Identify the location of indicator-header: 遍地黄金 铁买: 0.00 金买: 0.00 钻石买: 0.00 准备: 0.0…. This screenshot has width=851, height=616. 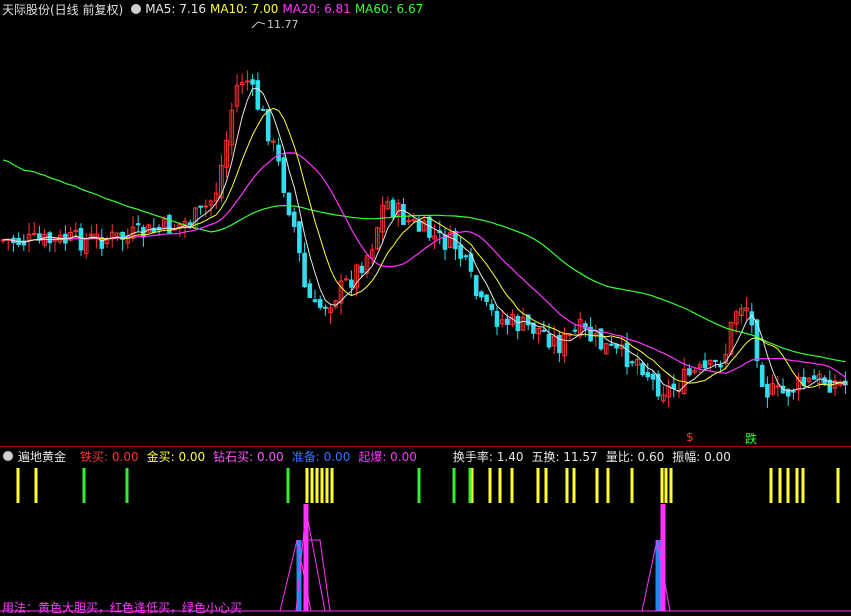
(425, 456).